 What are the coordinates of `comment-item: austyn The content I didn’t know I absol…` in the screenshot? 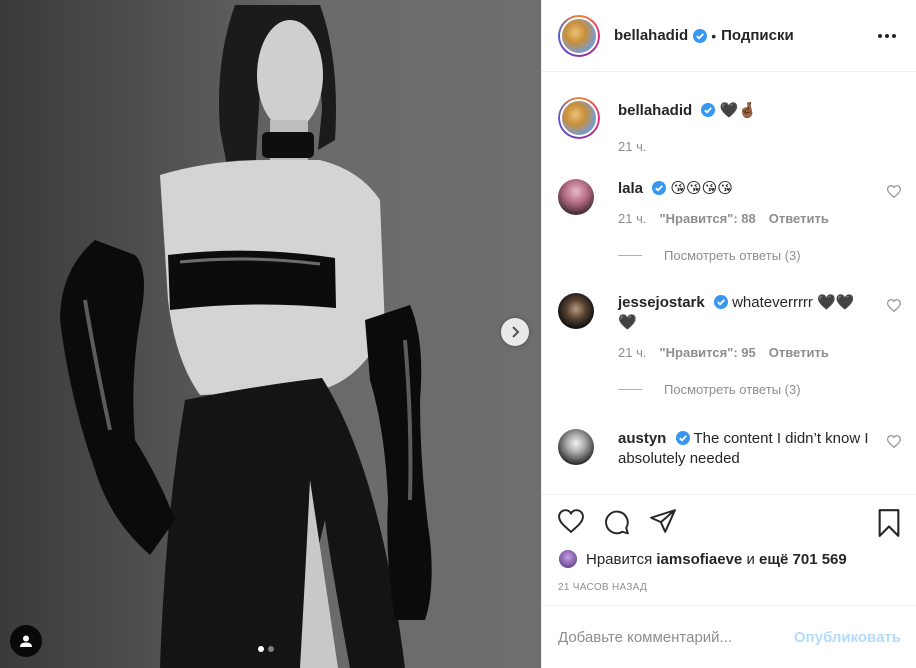 It's located at (729, 449).